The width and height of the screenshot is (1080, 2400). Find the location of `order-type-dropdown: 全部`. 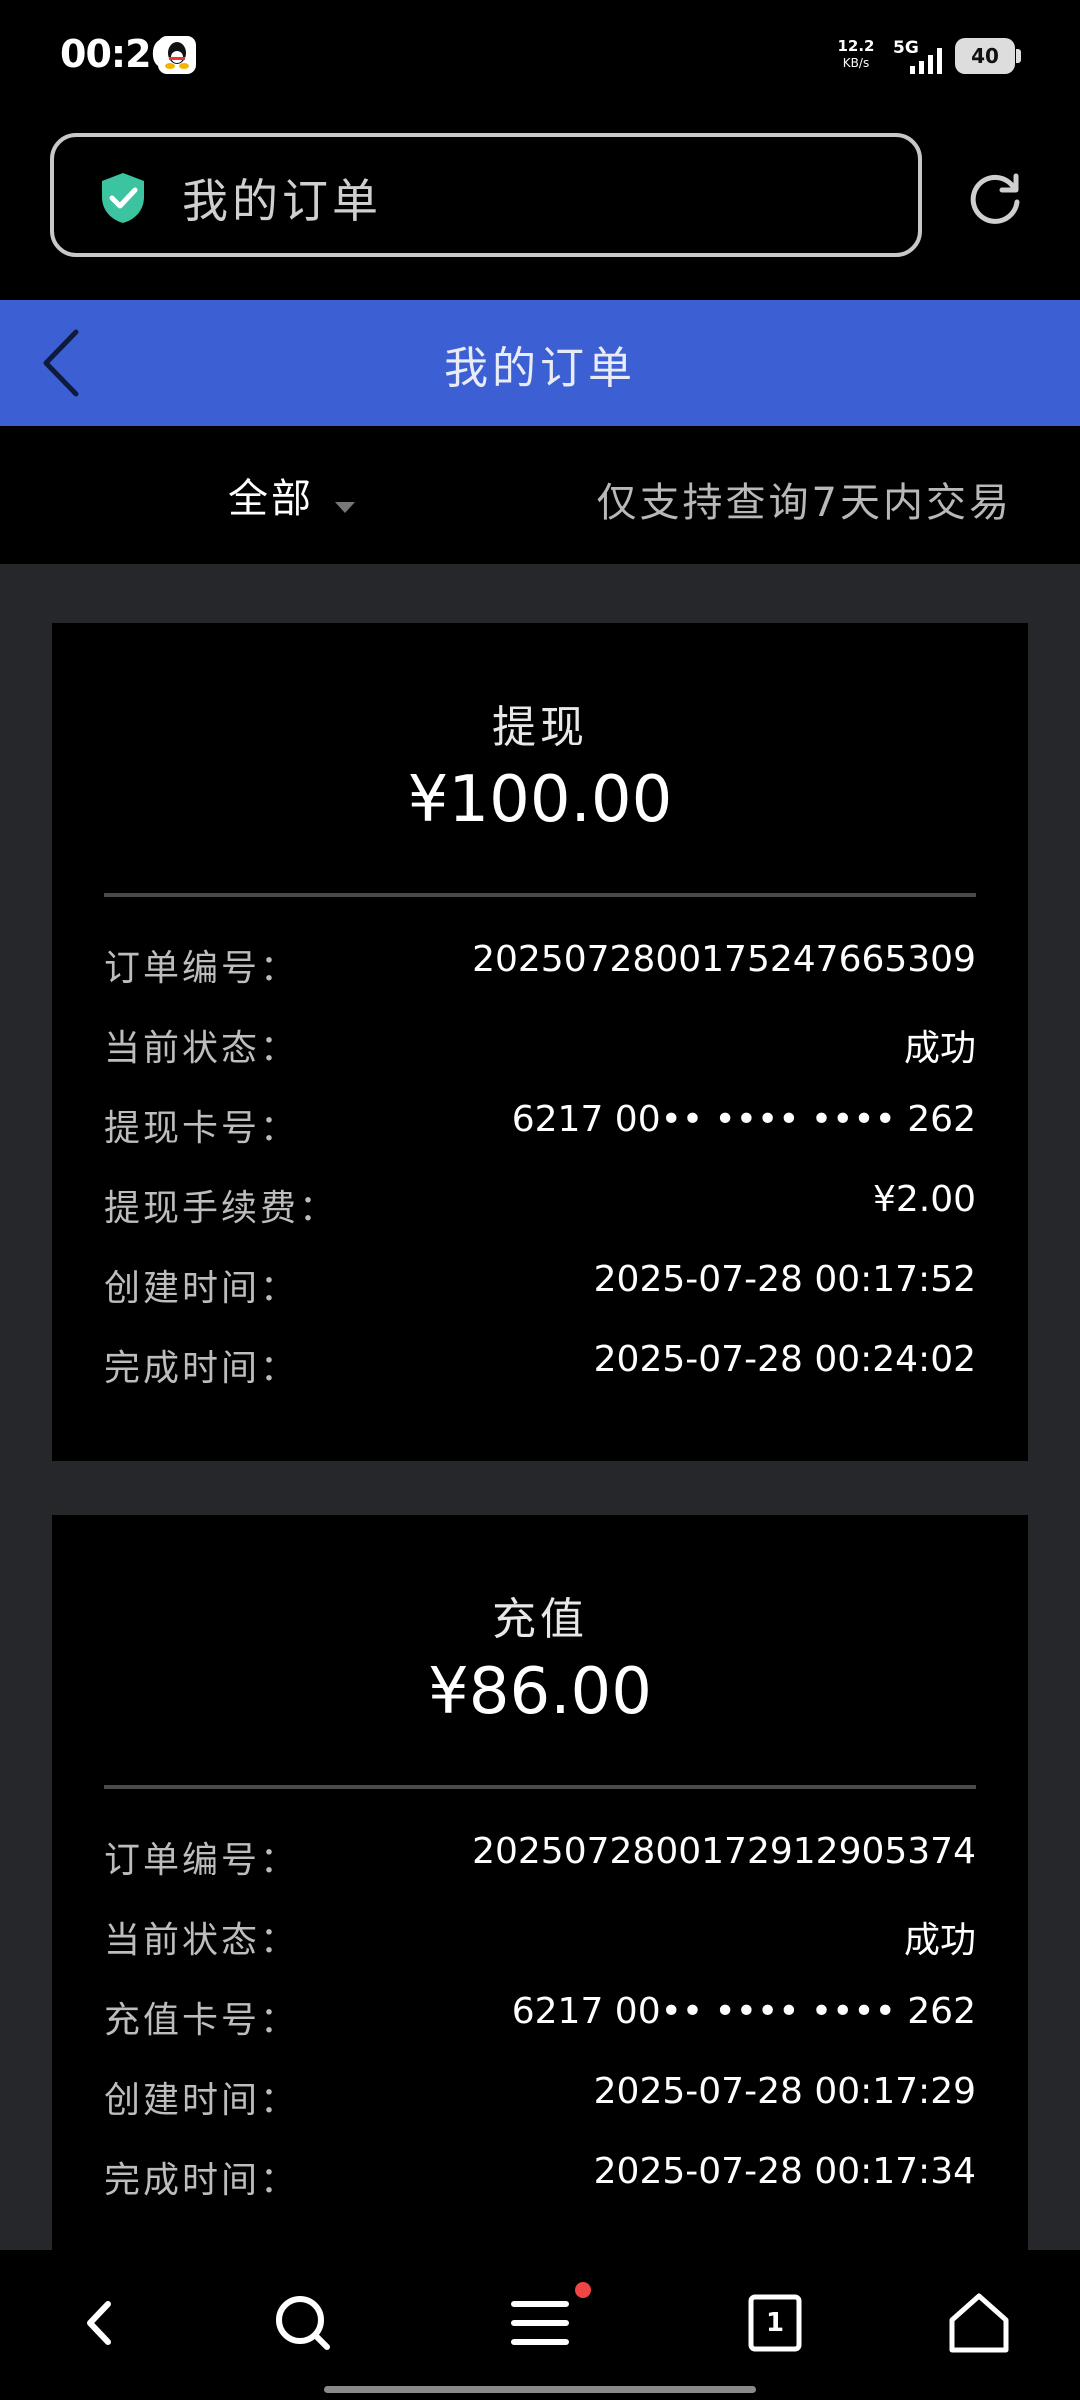

order-type-dropdown: 全部 is located at coordinates (292, 495).